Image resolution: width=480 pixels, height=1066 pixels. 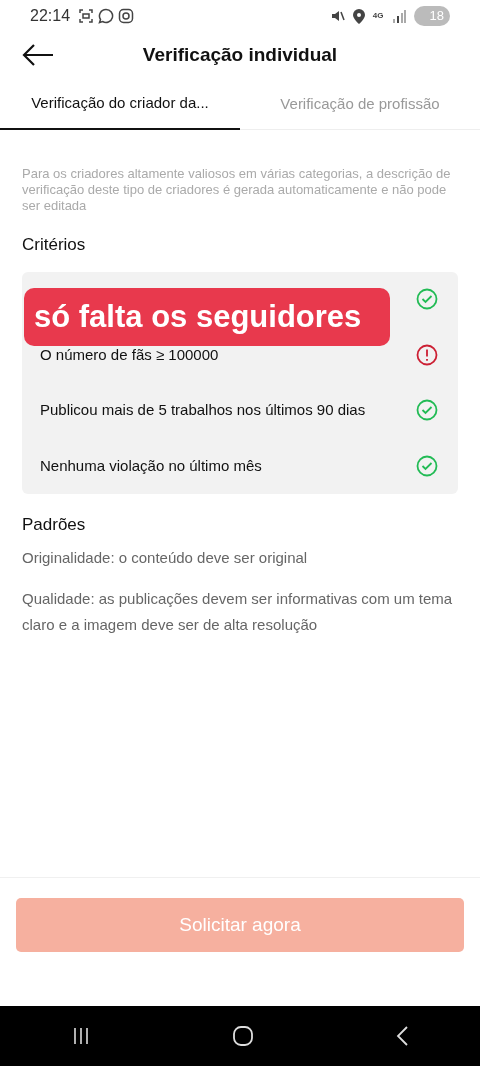 I want to click on screenshot-icon, so click(x=86, y=16).